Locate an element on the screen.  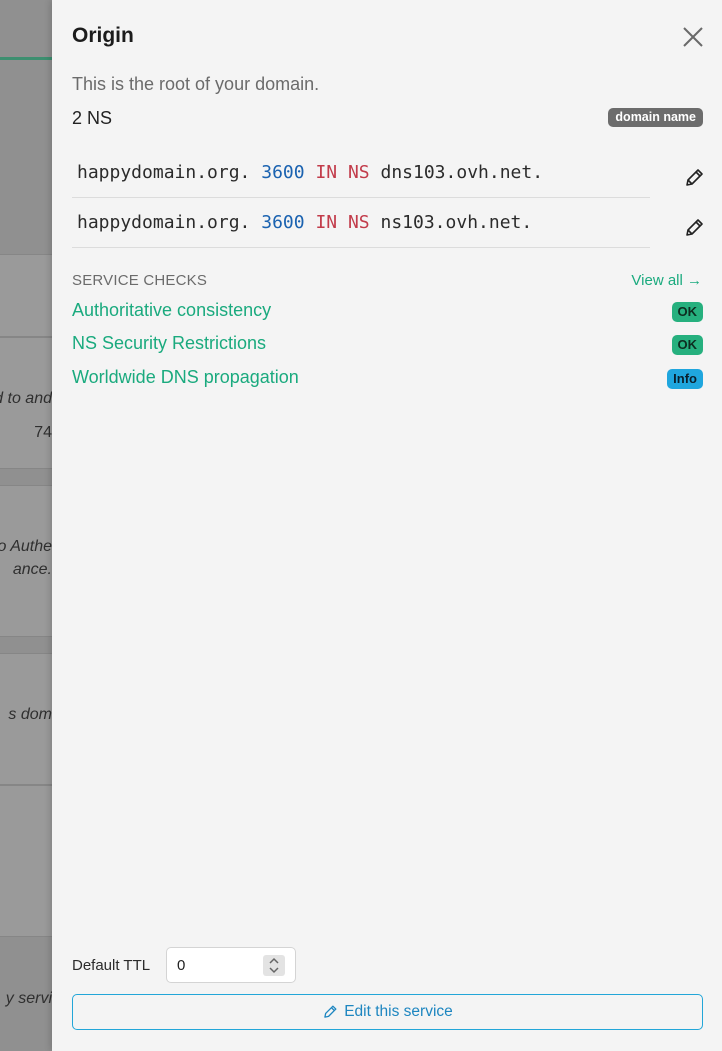
service-checks-header: SERVICE CHECKS is located at coordinates (140, 280).